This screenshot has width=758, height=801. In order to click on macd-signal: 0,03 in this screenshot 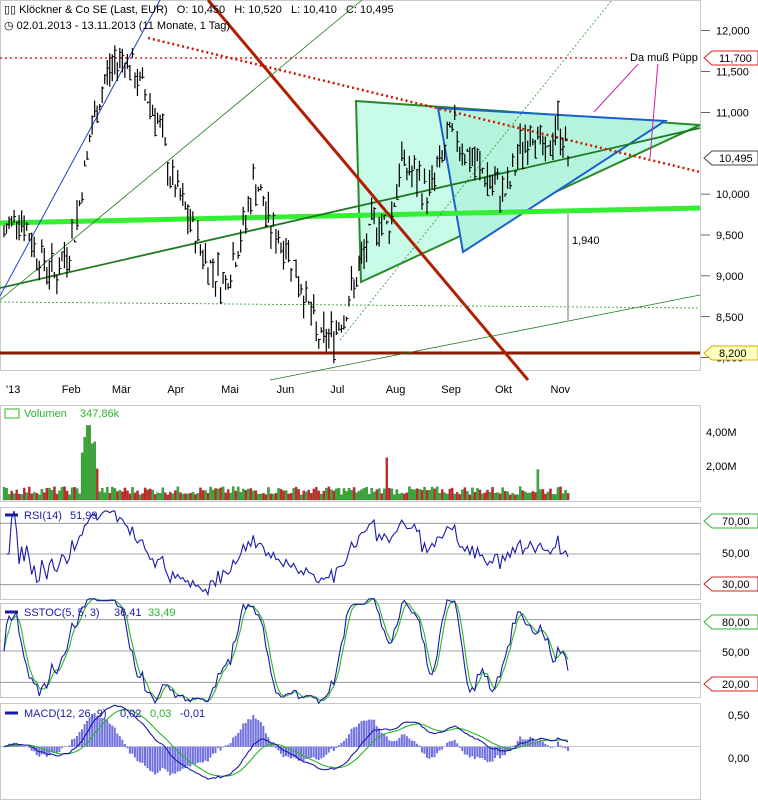, I will do `click(160, 714)`.